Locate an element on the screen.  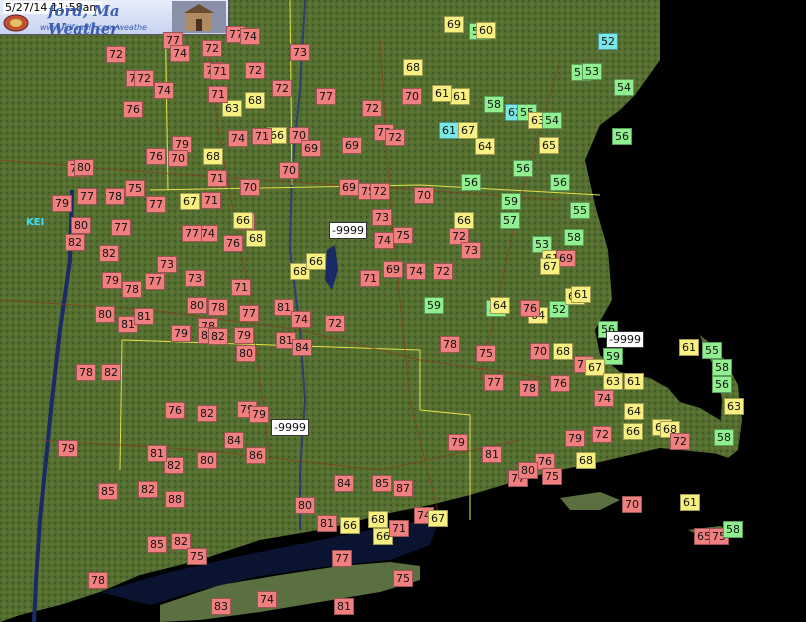
station-temp-tag: 78 is located at coordinates (529, 388).